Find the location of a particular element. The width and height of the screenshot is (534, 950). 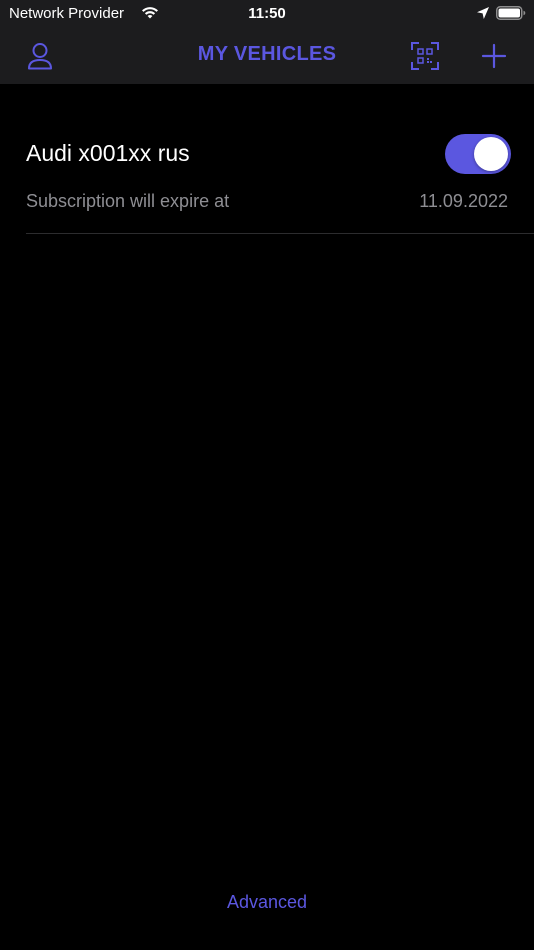

page-title: MY VEHICLES is located at coordinates (267, 54).